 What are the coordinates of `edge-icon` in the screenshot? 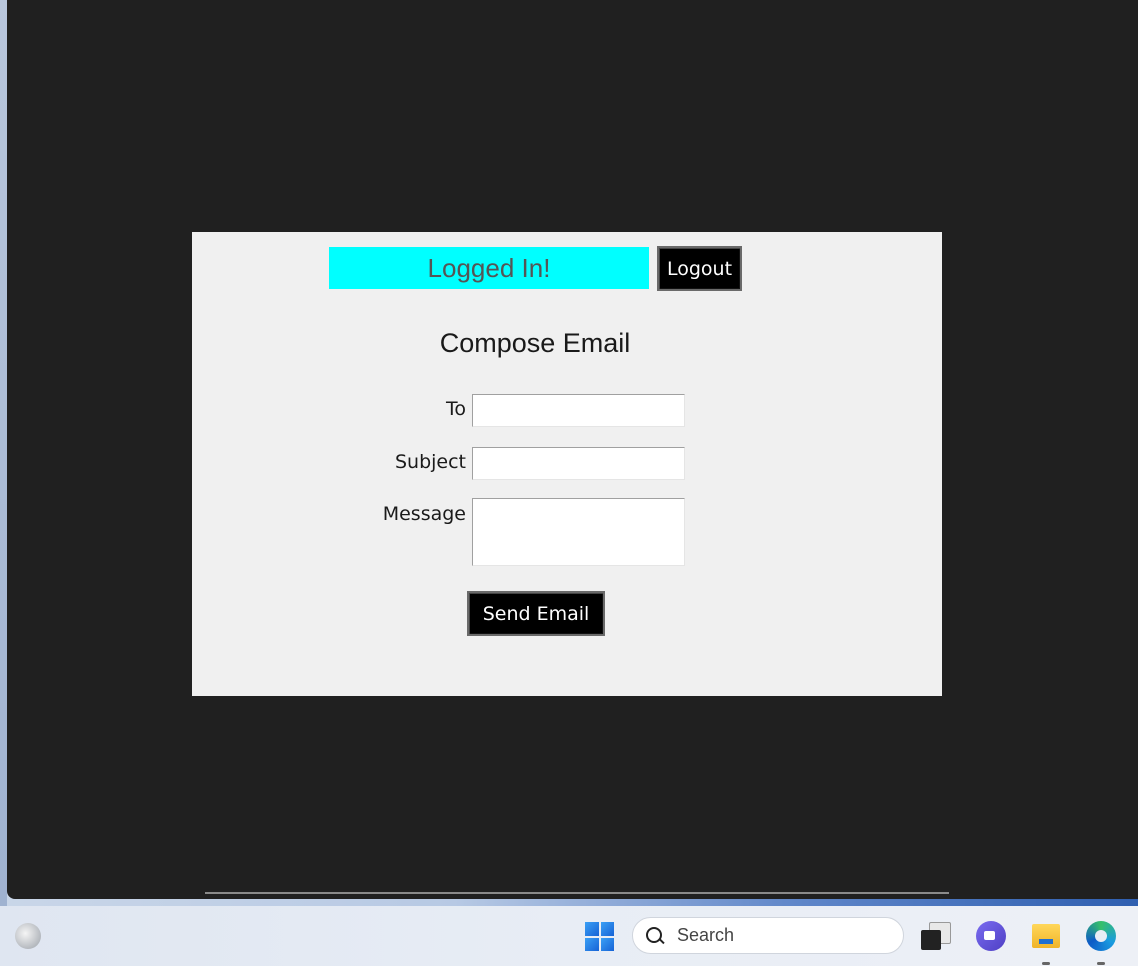 It's located at (1101, 936).